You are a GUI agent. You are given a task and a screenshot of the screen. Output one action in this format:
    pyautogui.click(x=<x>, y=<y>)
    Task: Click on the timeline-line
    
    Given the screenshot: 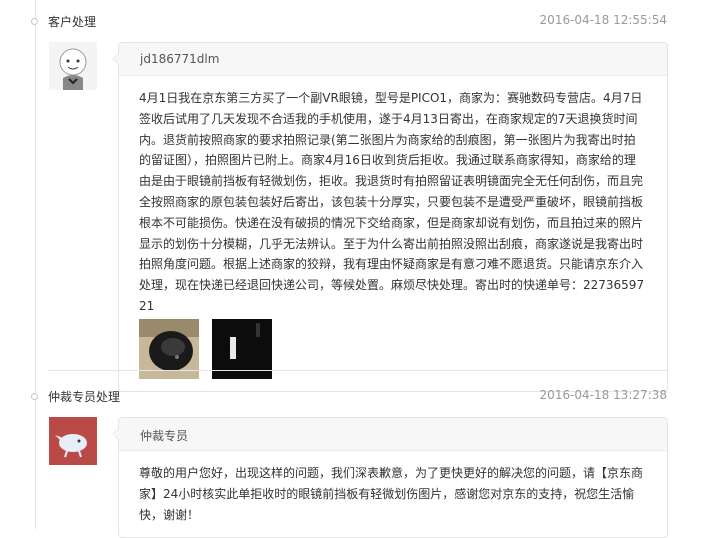 What is the action you would take?
    pyautogui.click(x=35, y=264)
    